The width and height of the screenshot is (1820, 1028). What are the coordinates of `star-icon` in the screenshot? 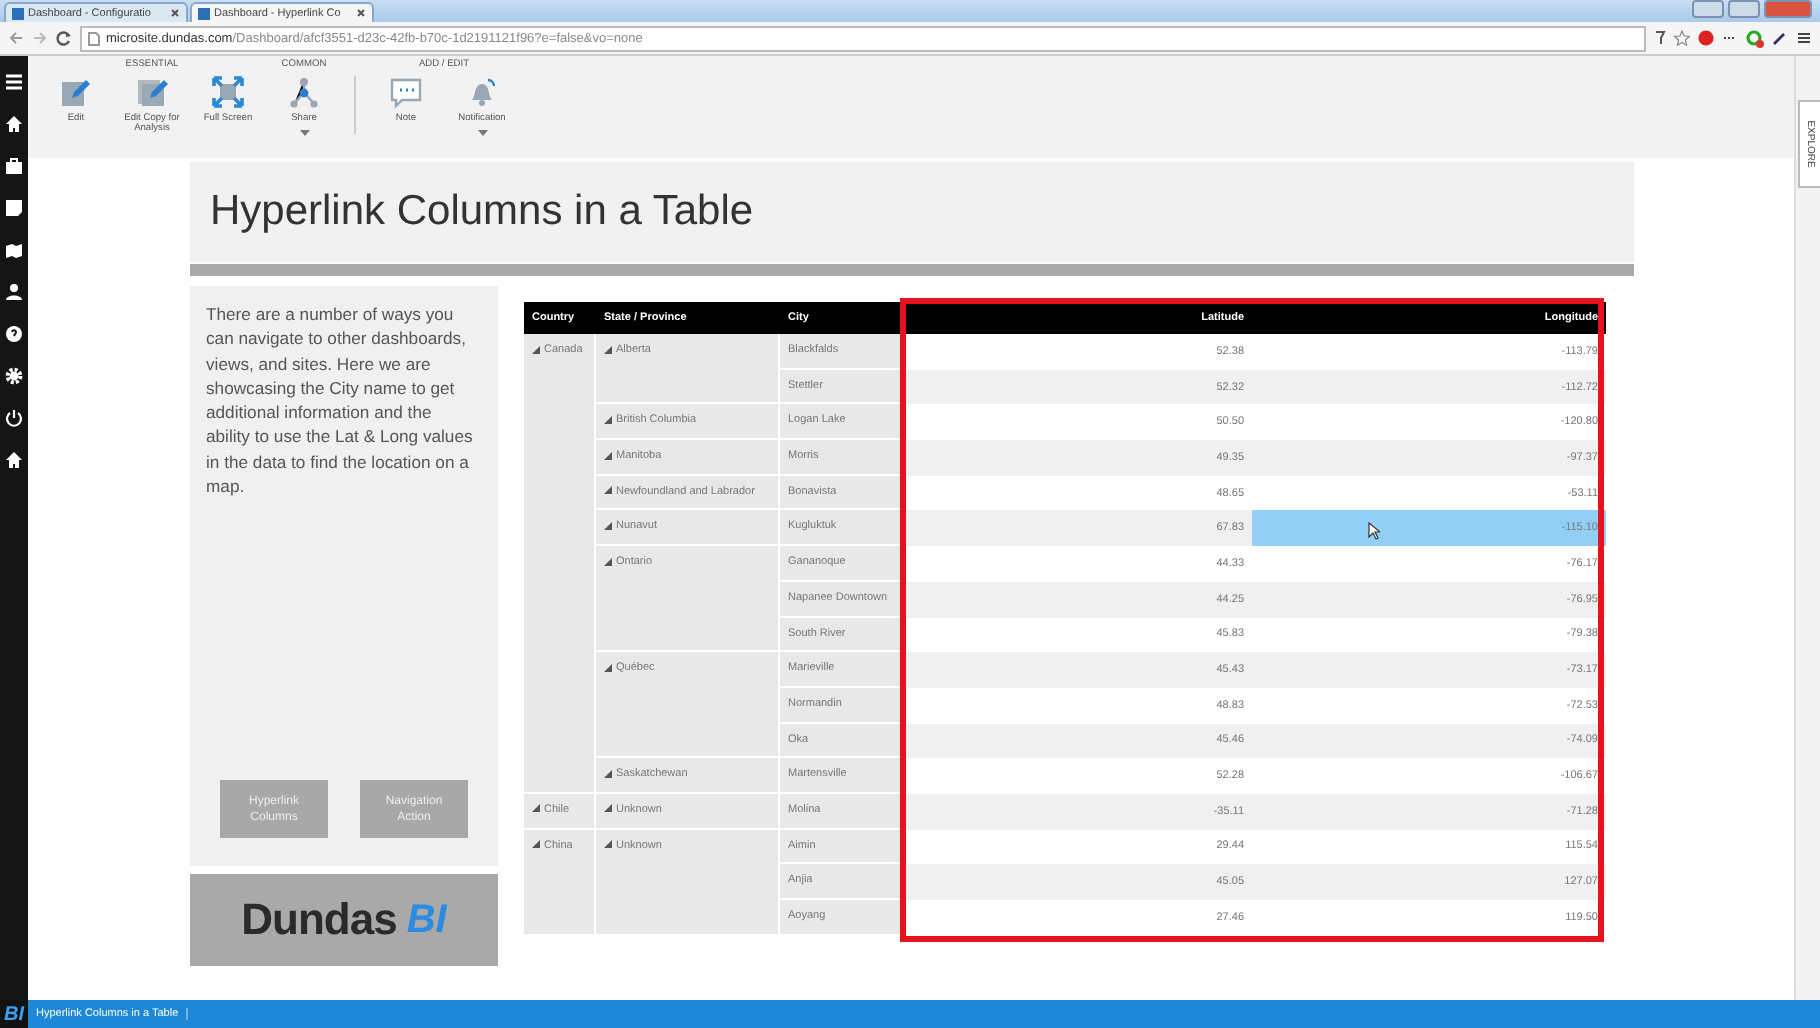 It's located at (1682, 38).